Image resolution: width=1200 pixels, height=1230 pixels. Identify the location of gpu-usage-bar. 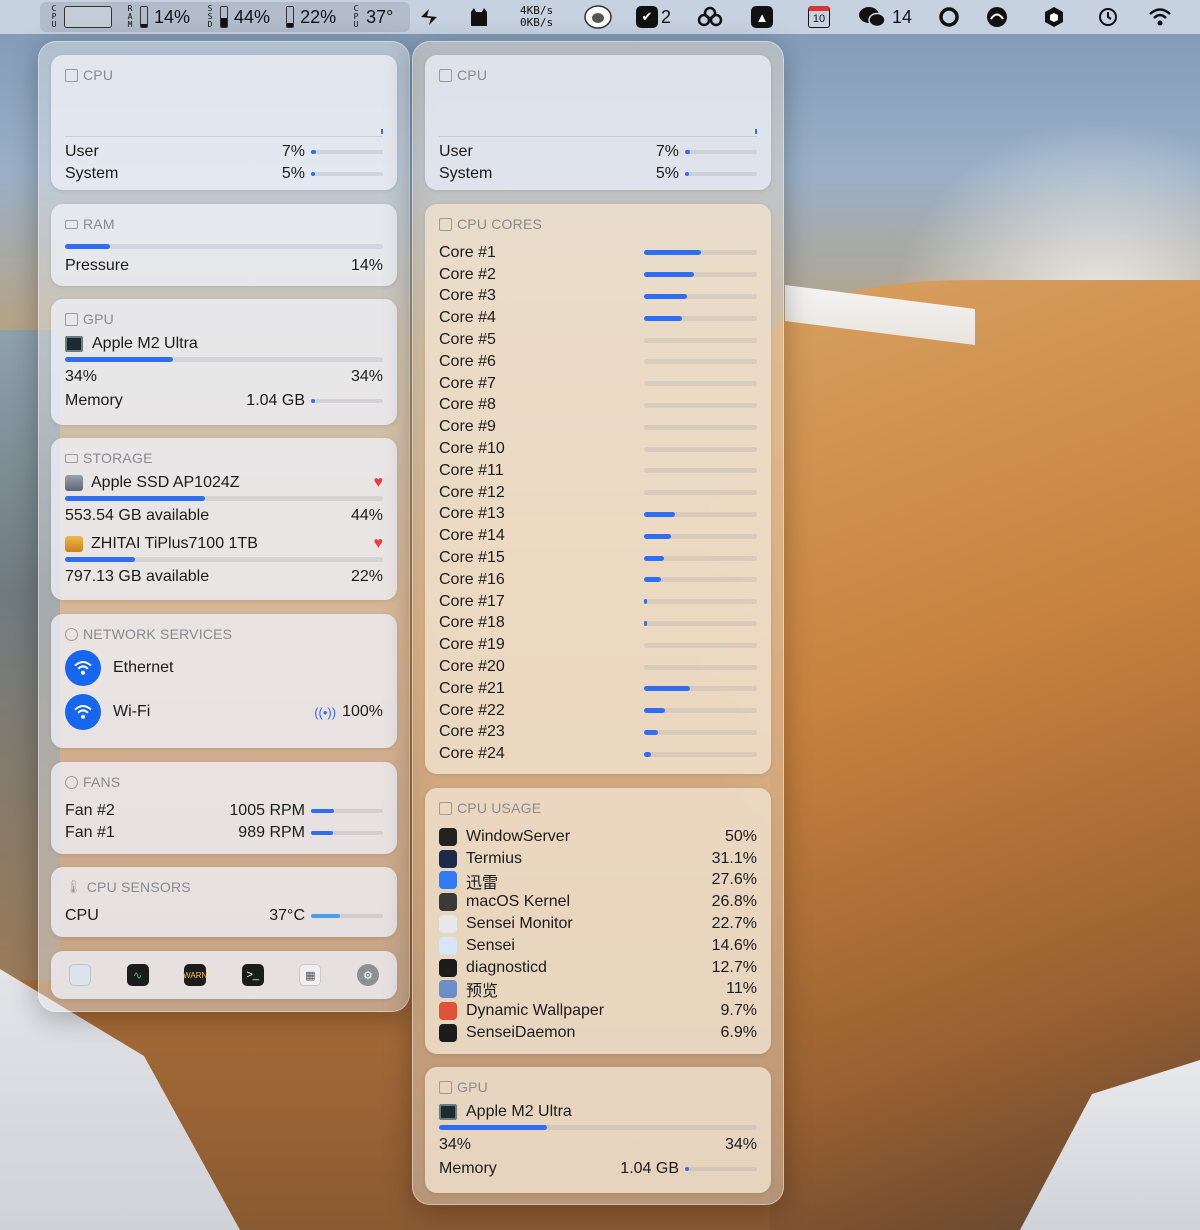
(598, 1127).